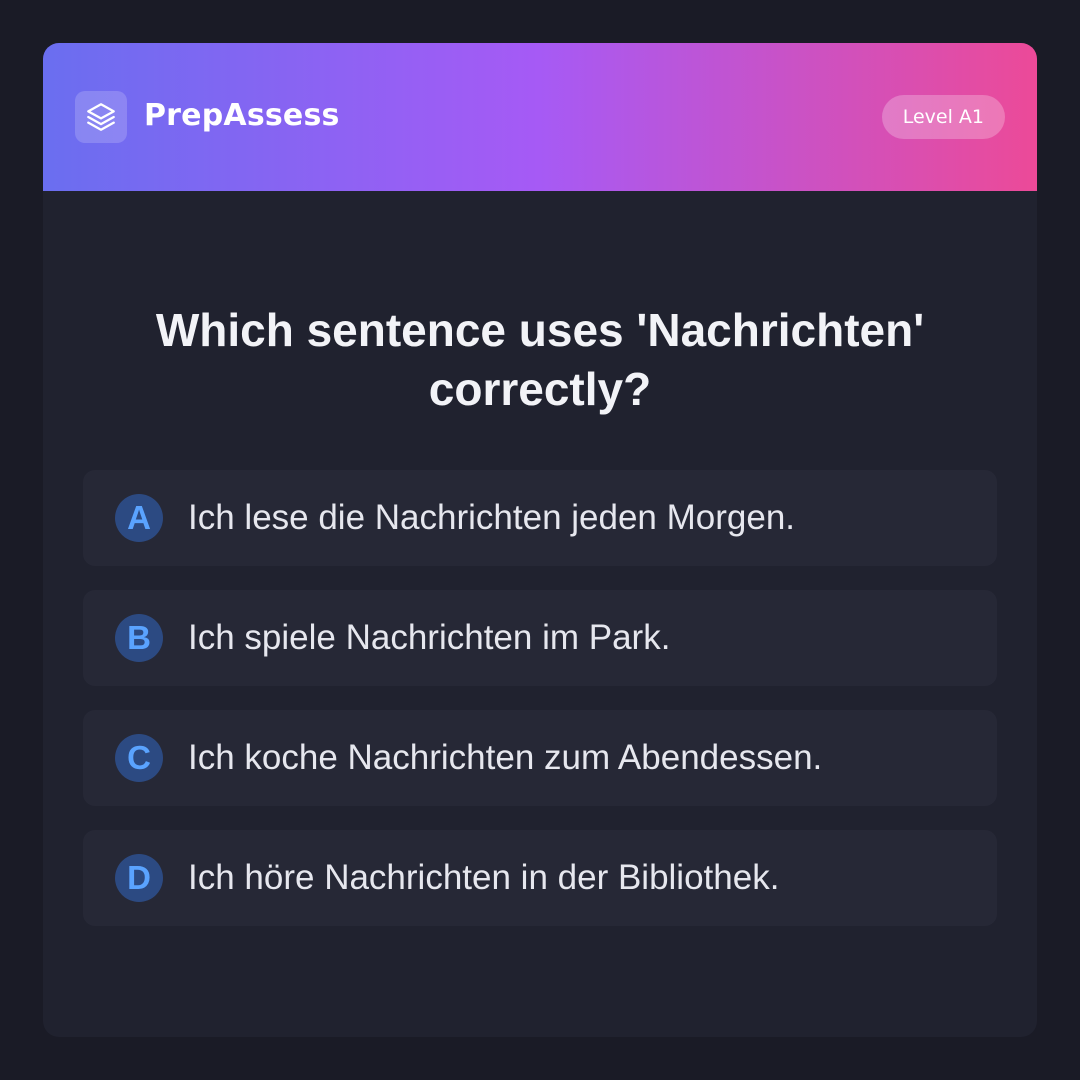 The height and width of the screenshot is (1080, 1080). Describe the element at coordinates (139, 638) in the screenshot. I see `option-letter-badge: B` at that location.